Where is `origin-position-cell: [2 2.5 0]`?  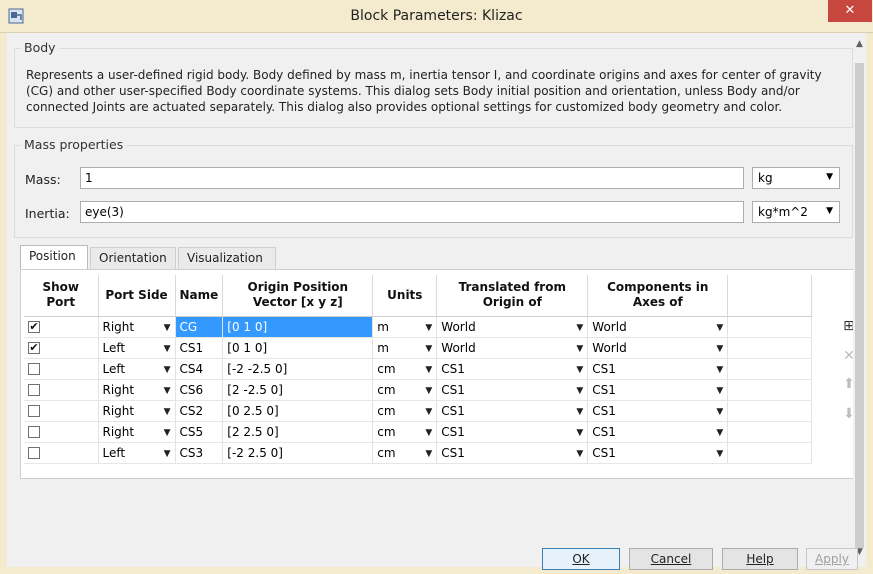
origin-position-cell: [2 2.5 0] is located at coordinates (298, 432).